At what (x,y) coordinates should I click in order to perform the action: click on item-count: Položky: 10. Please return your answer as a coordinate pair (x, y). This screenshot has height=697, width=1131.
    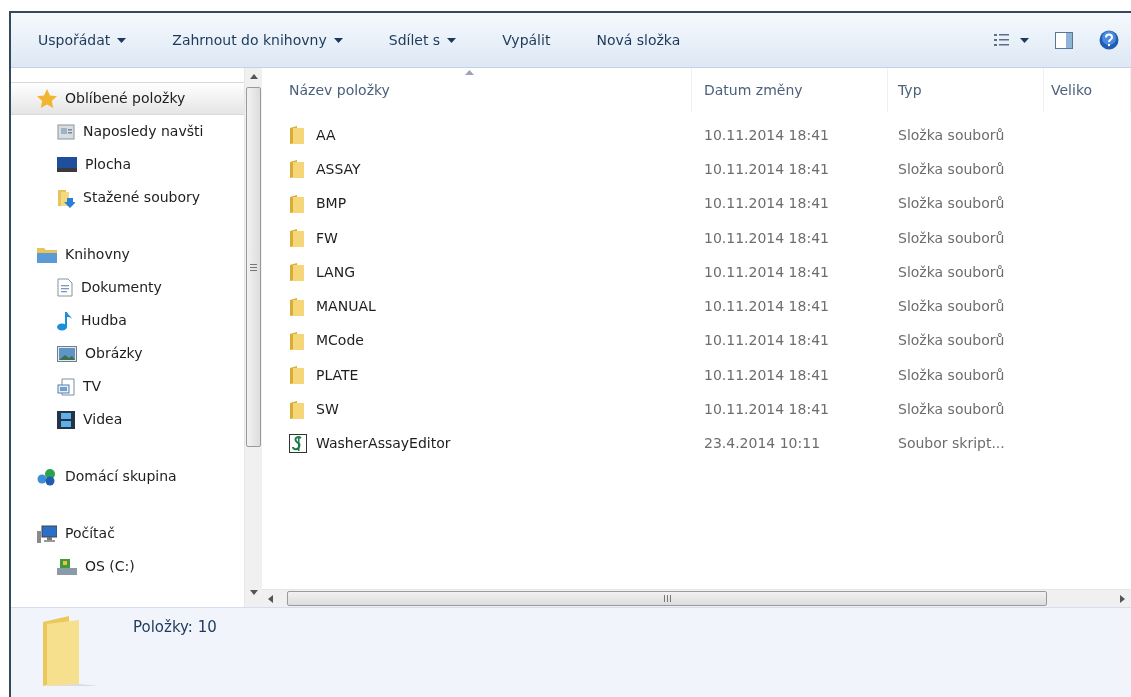
    Looking at the image, I should click on (175, 627).